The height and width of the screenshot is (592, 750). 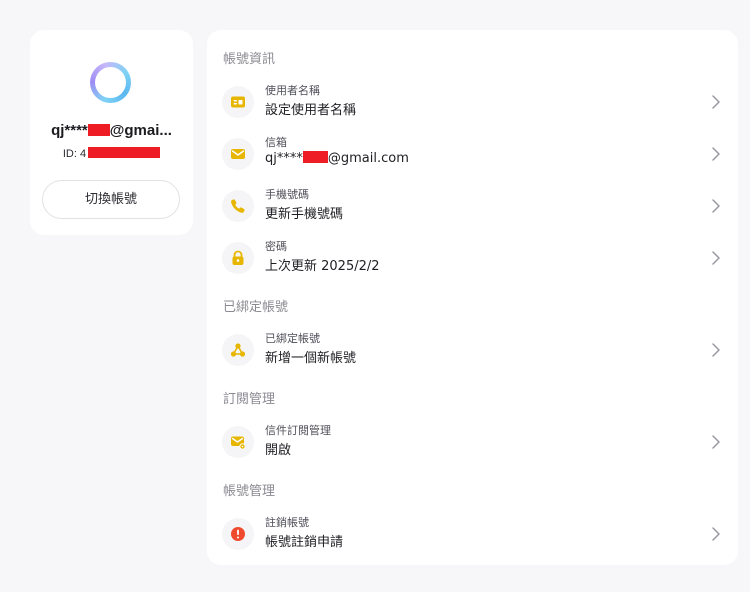 I want to click on email-value-prefix: qj****, so click(x=284, y=158).